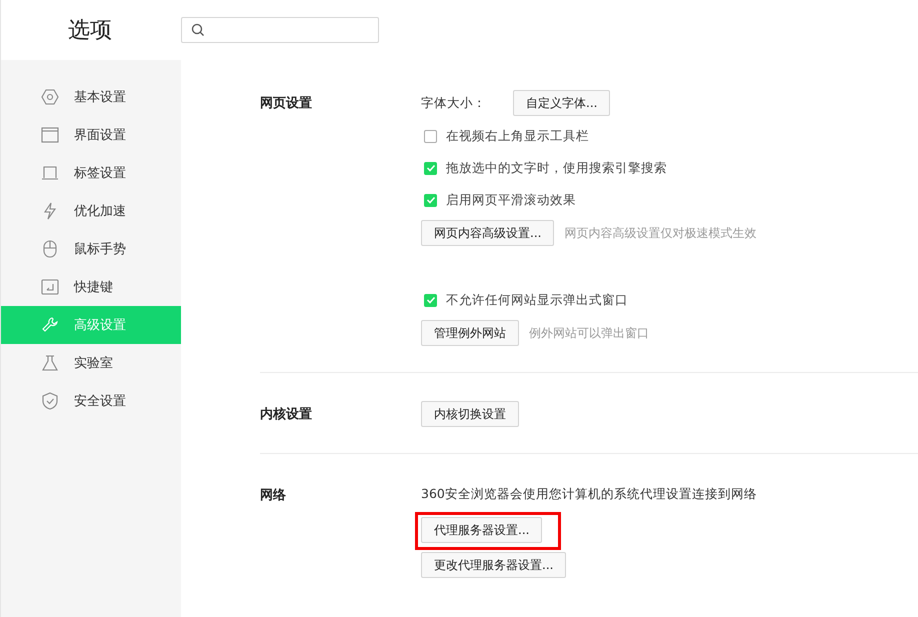 The height and width of the screenshot is (617, 918). Describe the element at coordinates (453, 103) in the screenshot. I see `field-label: 字体大小：` at that location.